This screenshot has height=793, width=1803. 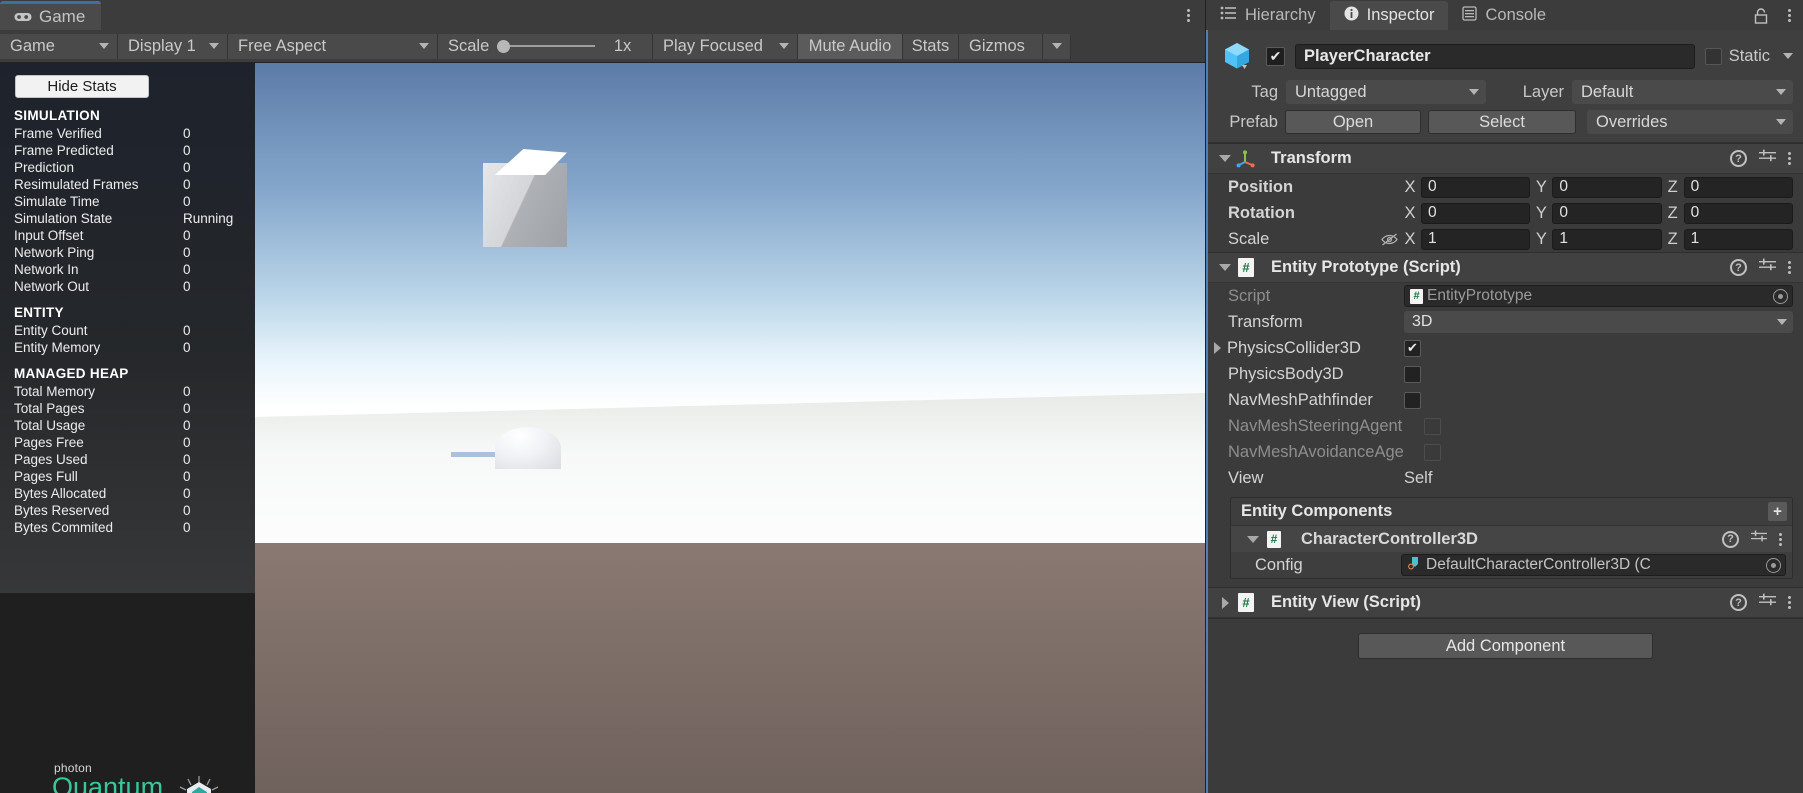 What do you see at coordinates (1511, 538) in the screenshot?
I see `character-controller3d-header: # CharacterController3D ?` at bounding box center [1511, 538].